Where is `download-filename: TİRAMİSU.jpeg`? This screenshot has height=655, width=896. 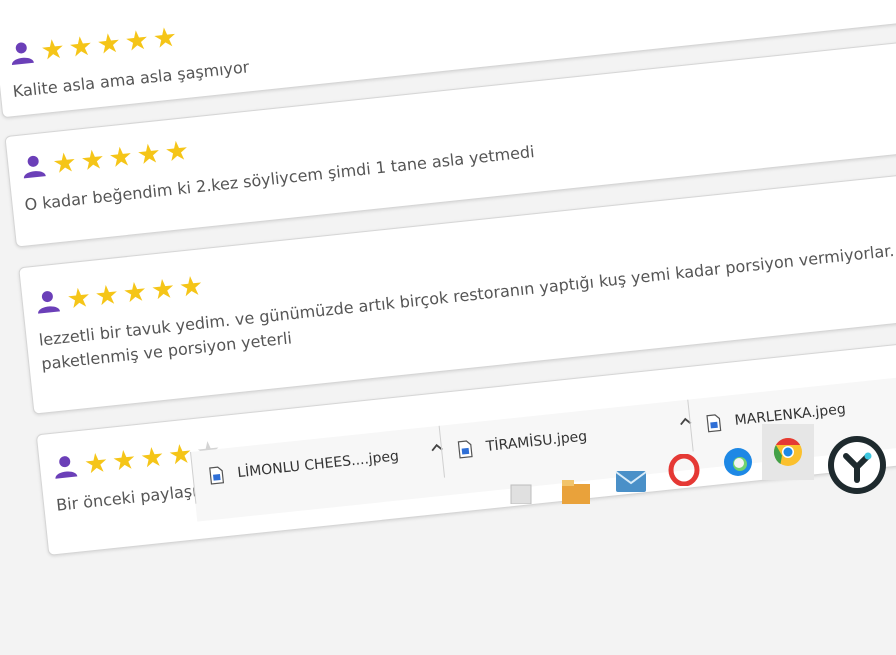 download-filename: TİRAMİSU.jpeg is located at coordinates (536, 441).